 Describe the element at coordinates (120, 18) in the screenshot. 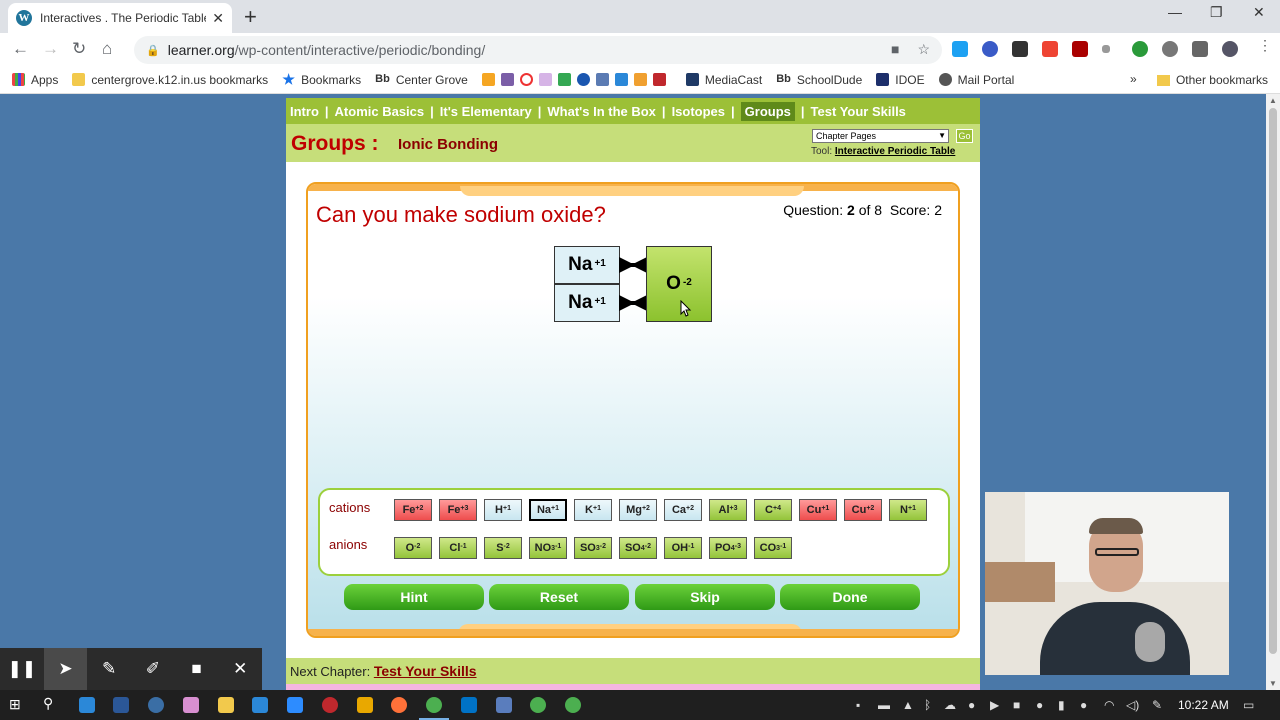

I see `browser-tab: W Interactives . The Periodic Table . ✕` at that location.